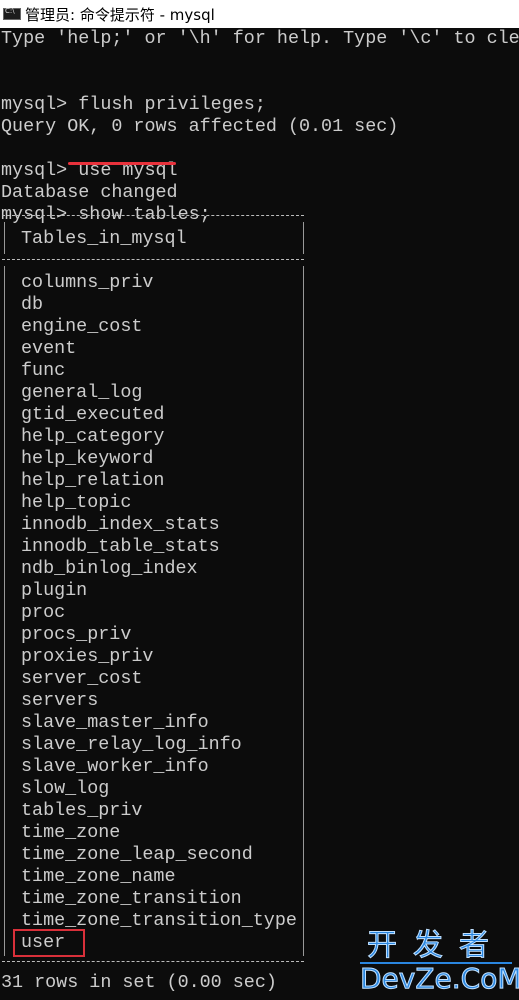 This screenshot has height=1000, width=519. What do you see at coordinates (93, 436) in the screenshot?
I see `table-row: help_category` at bounding box center [93, 436].